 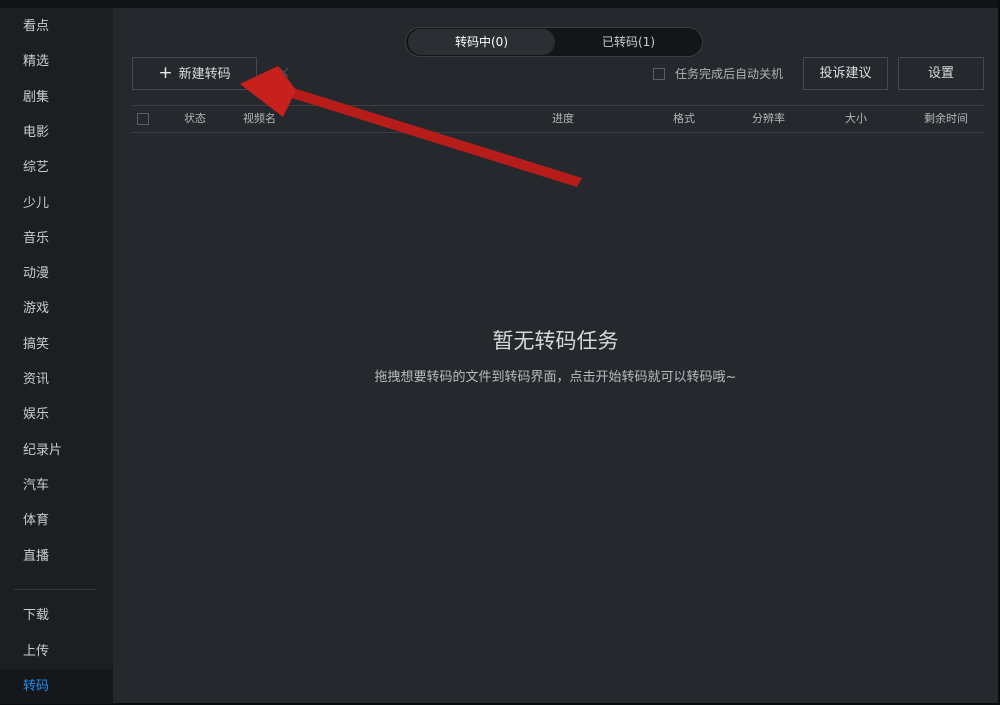 What do you see at coordinates (555, 377) in the screenshot?
I see `empty-state-subtitle: 拖拽想要转码的文件到转码界面，点击开始转码就可以转码哦~` at bounding box center [555, 377].